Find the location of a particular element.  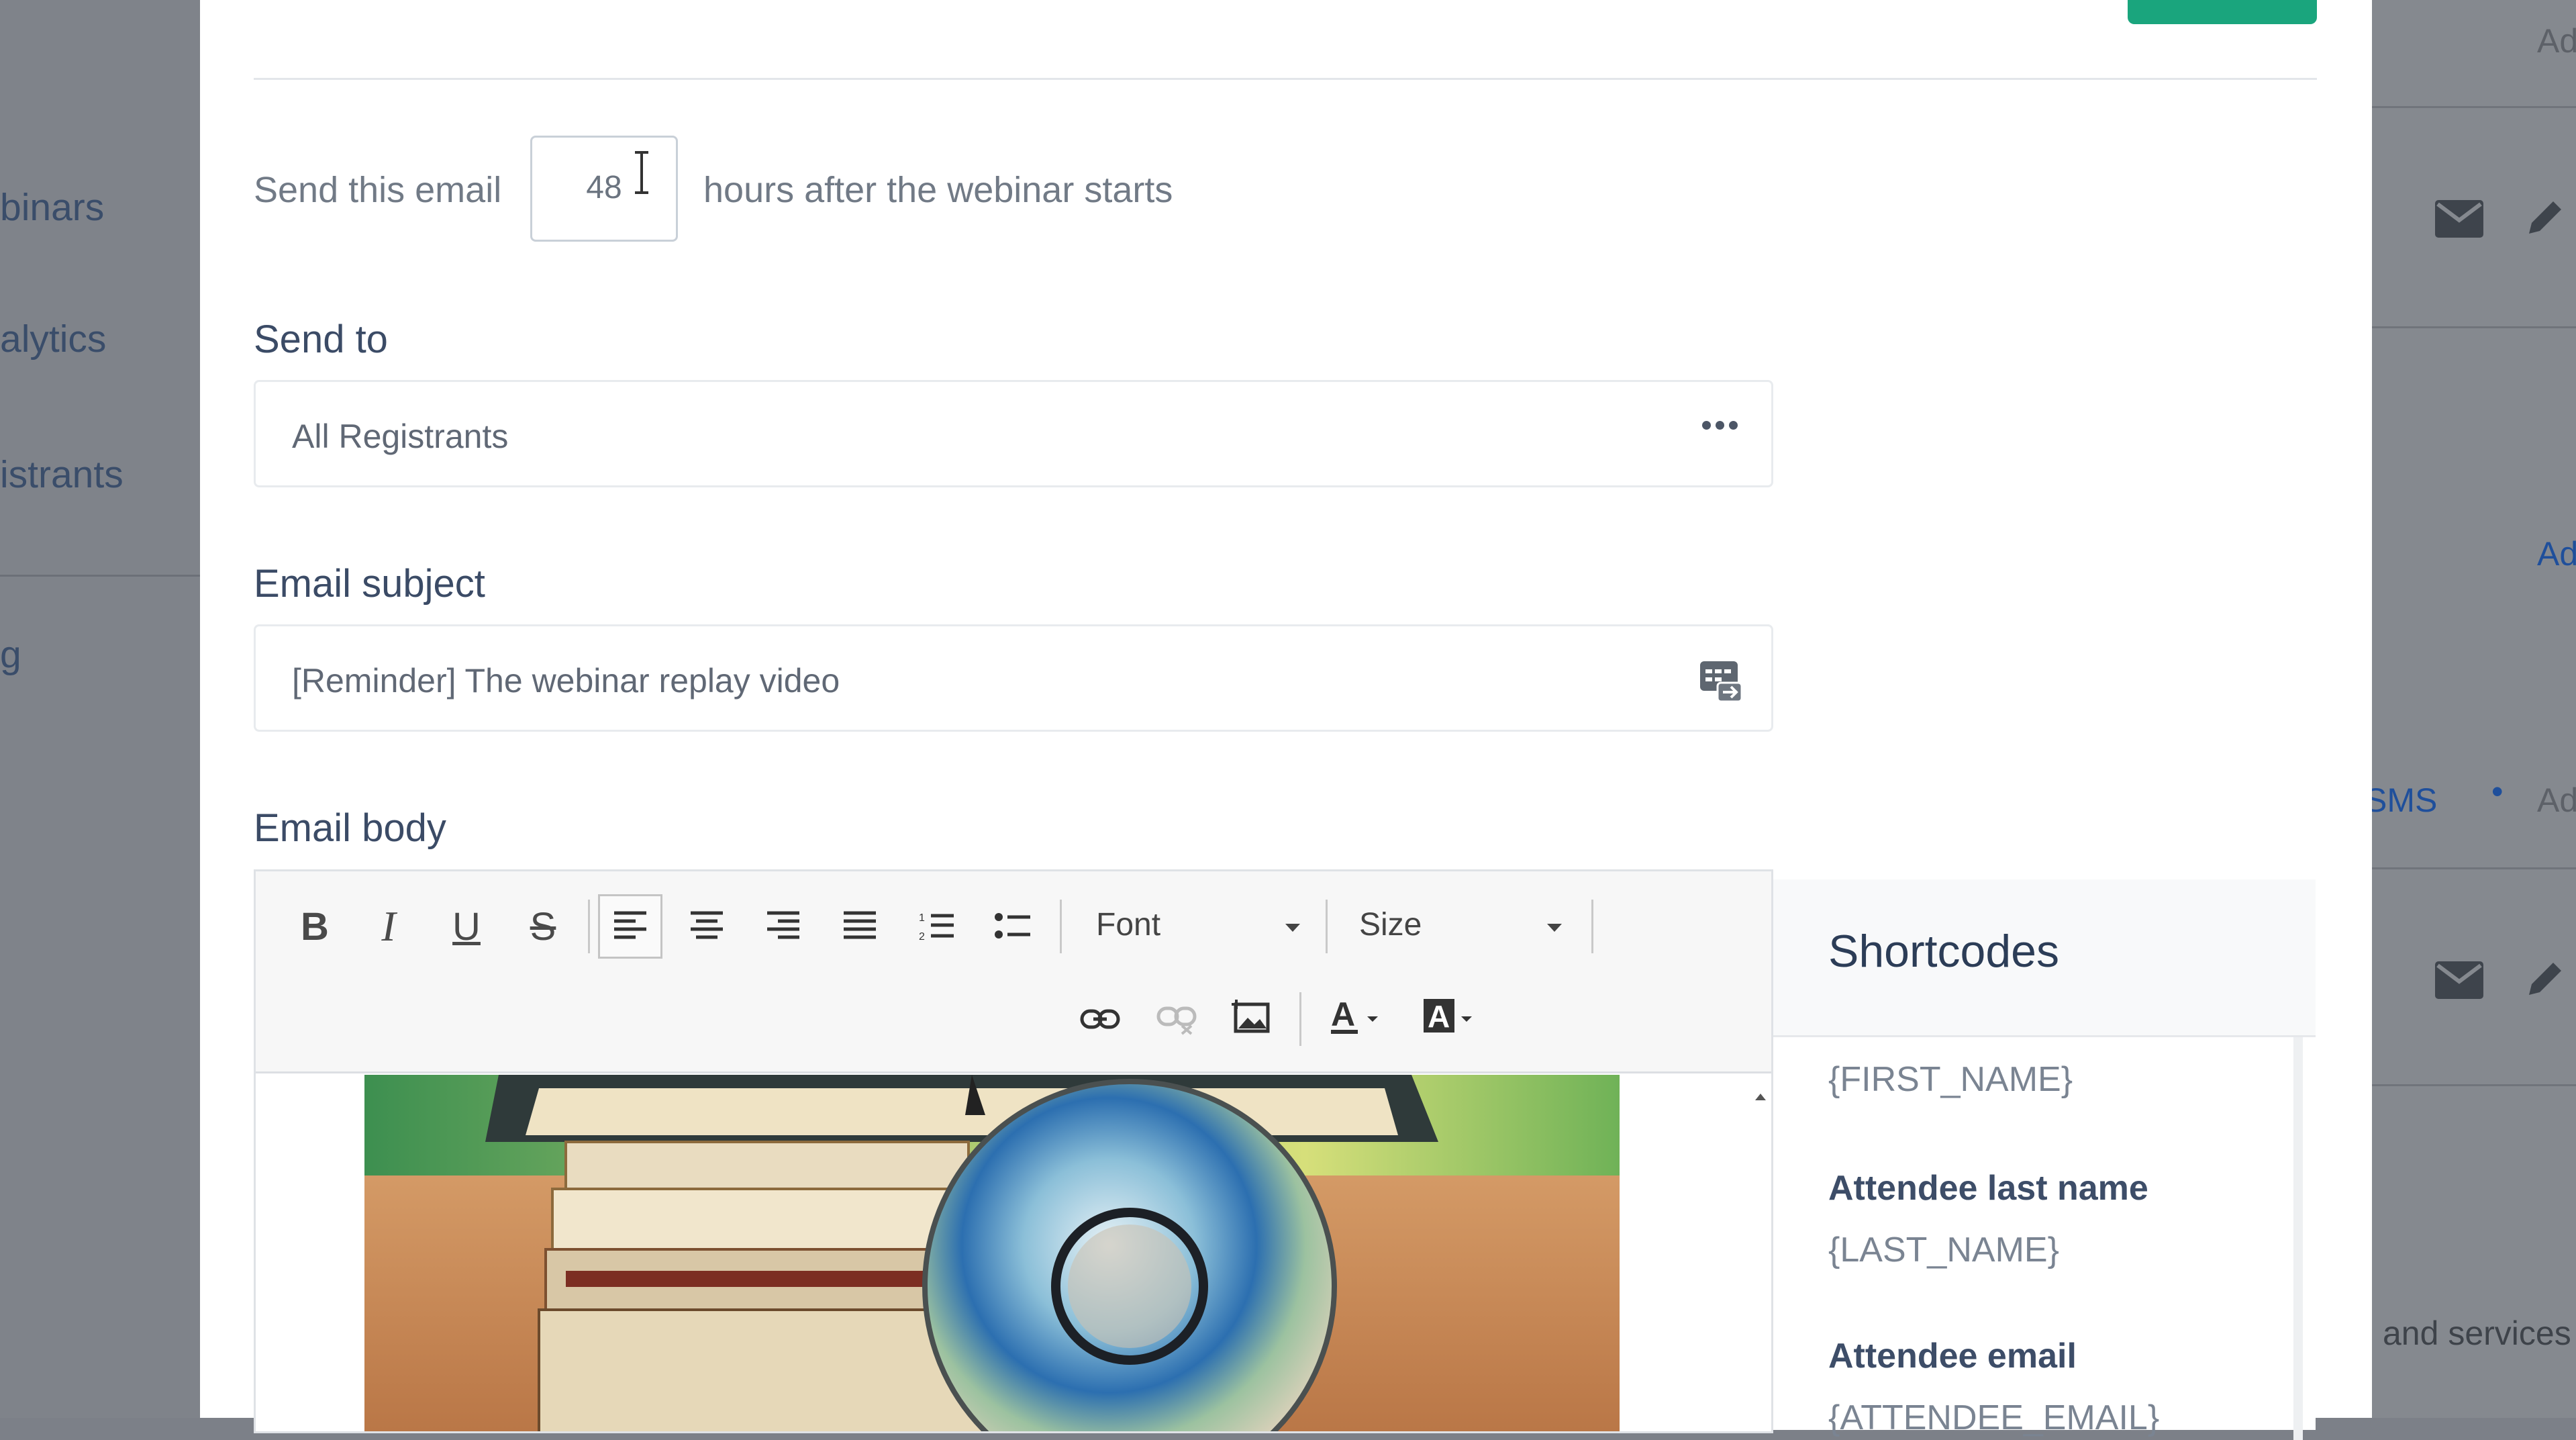

align-left-button is located at coordinates (630, 926).